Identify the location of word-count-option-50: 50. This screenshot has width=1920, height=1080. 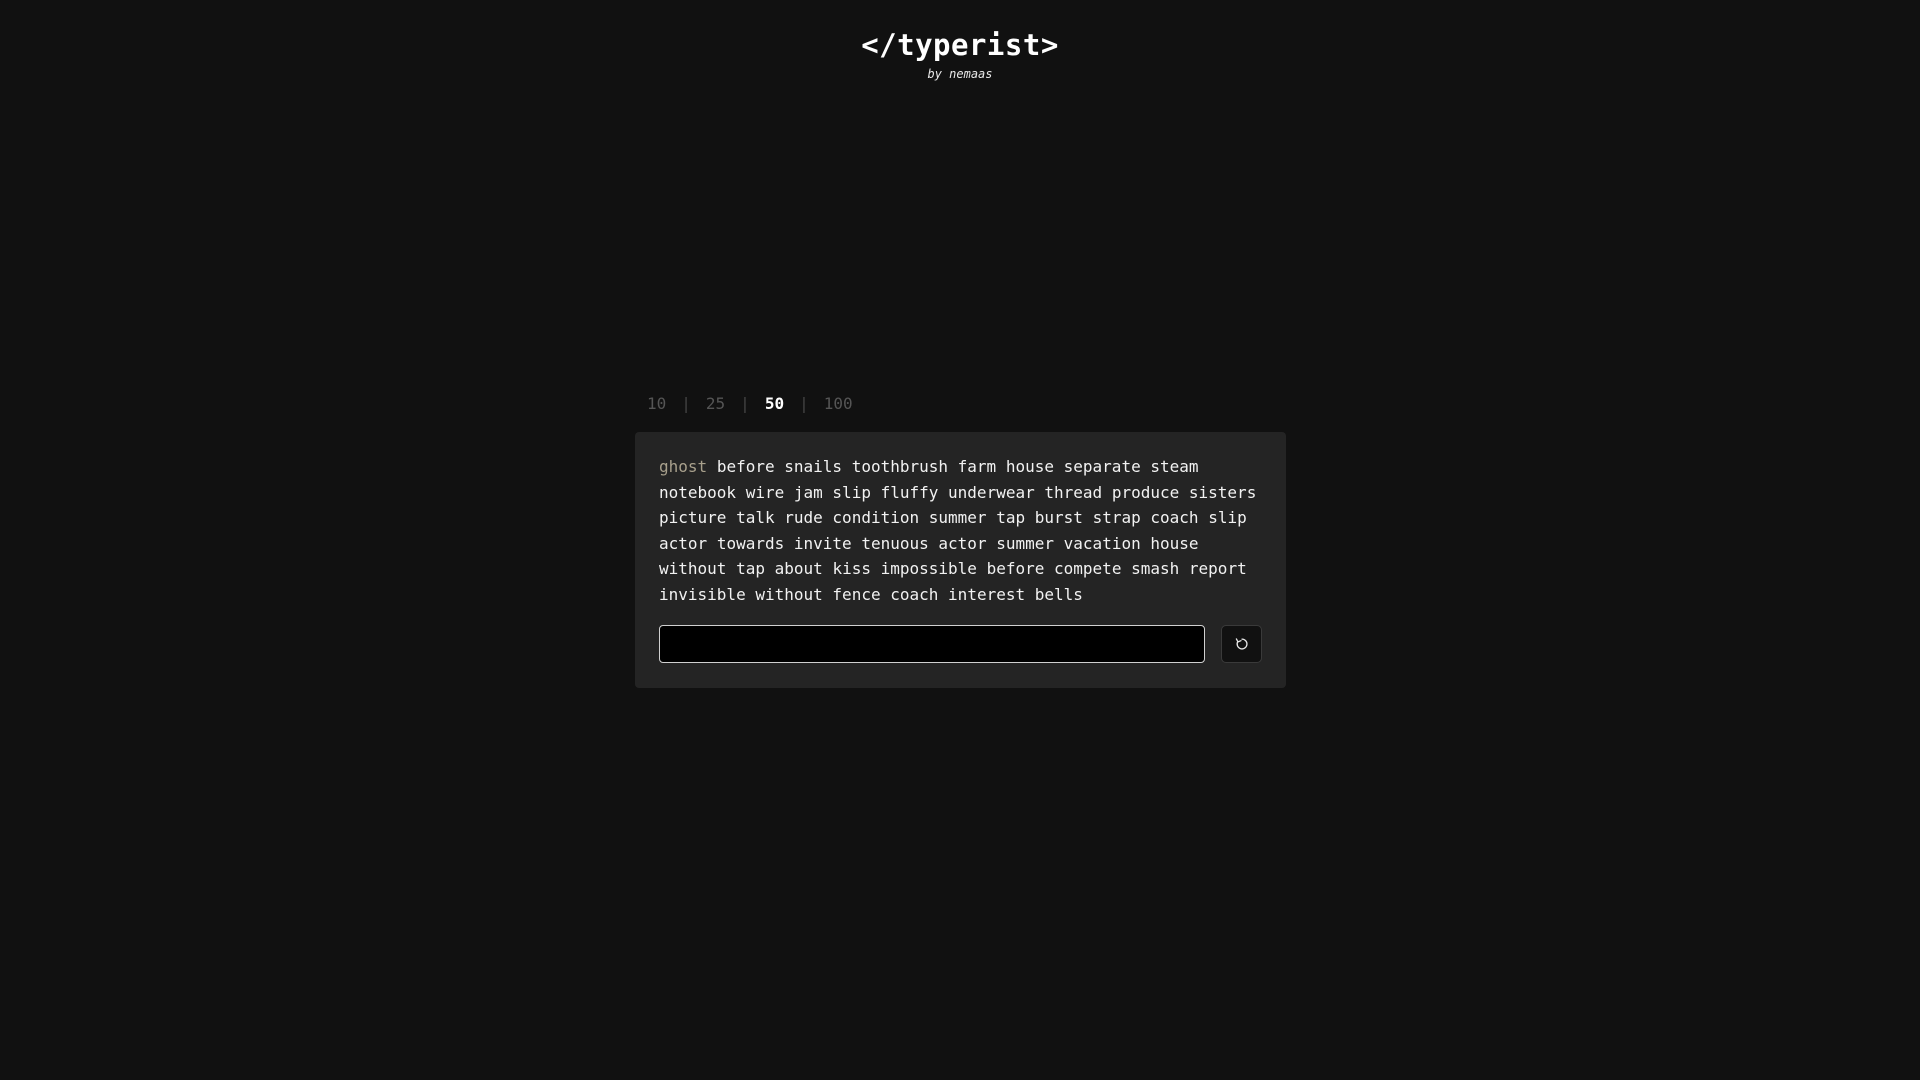
(774, 403).